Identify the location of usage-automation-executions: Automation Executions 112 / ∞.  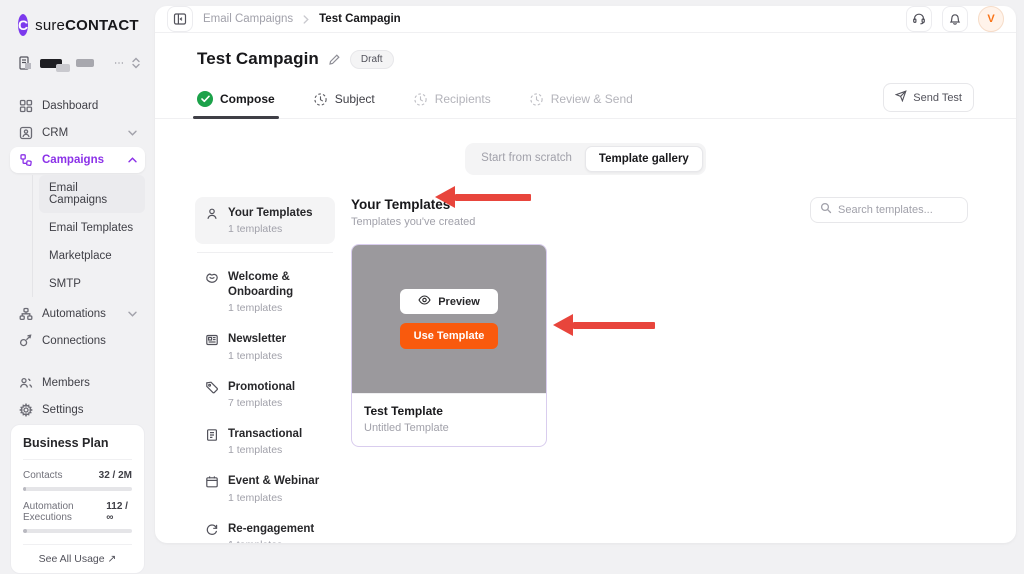
(77, 517).